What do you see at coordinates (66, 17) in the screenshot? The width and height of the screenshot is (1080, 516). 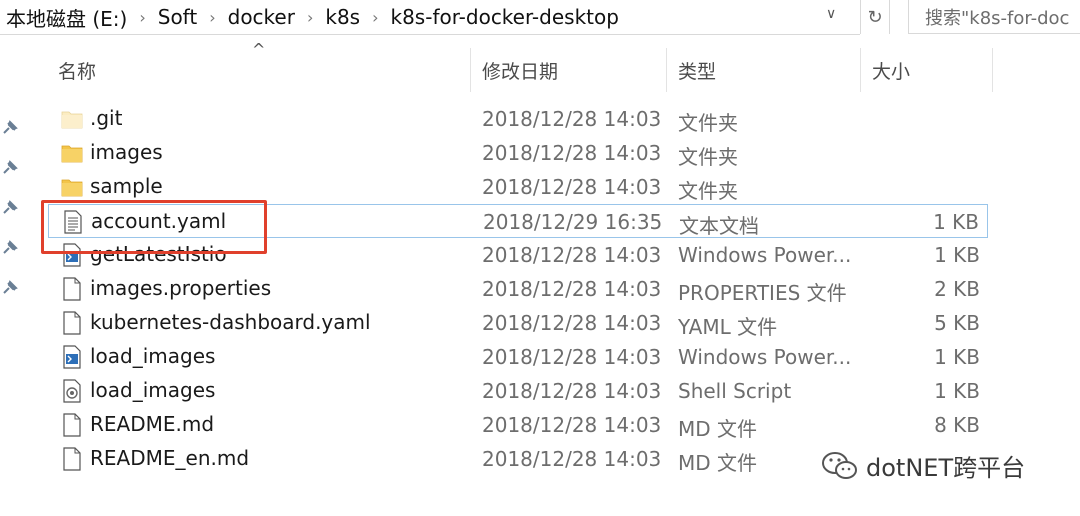 I see `breadcrumb-drive: 本地磁盘 (E:)` at bounding box center [66, 17].